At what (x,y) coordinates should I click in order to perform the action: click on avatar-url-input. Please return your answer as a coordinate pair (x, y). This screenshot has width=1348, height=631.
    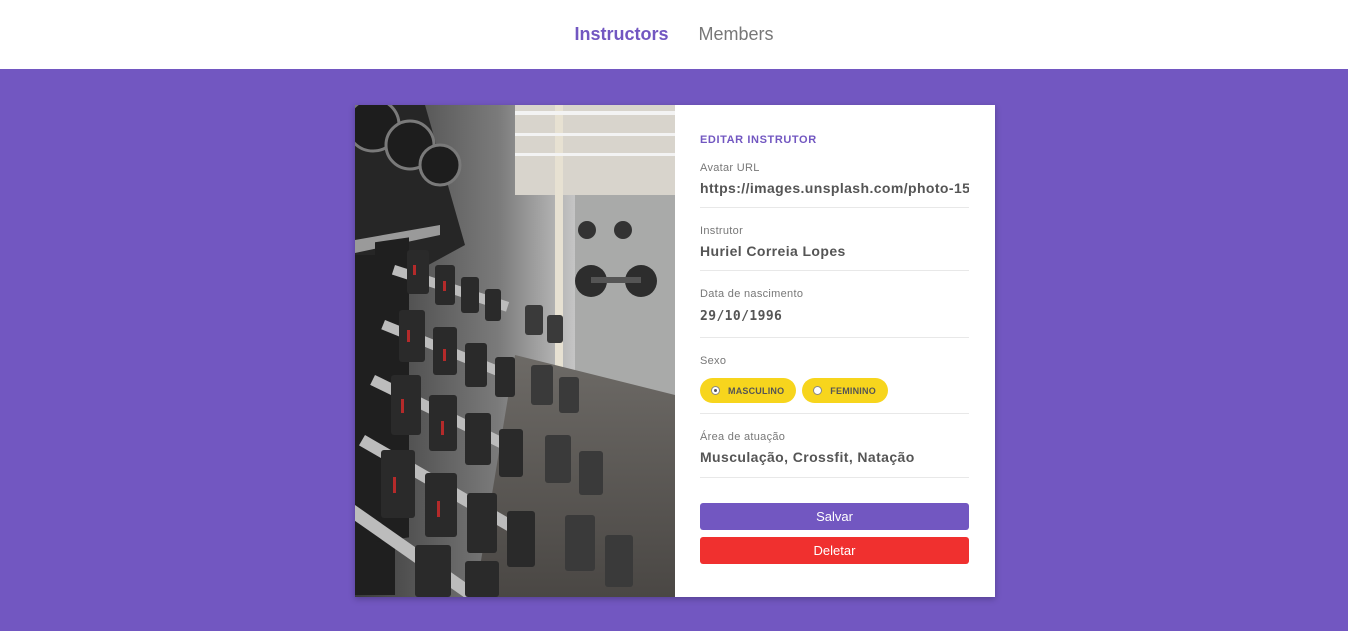
    Looking at the image, I should click on (834, 188).